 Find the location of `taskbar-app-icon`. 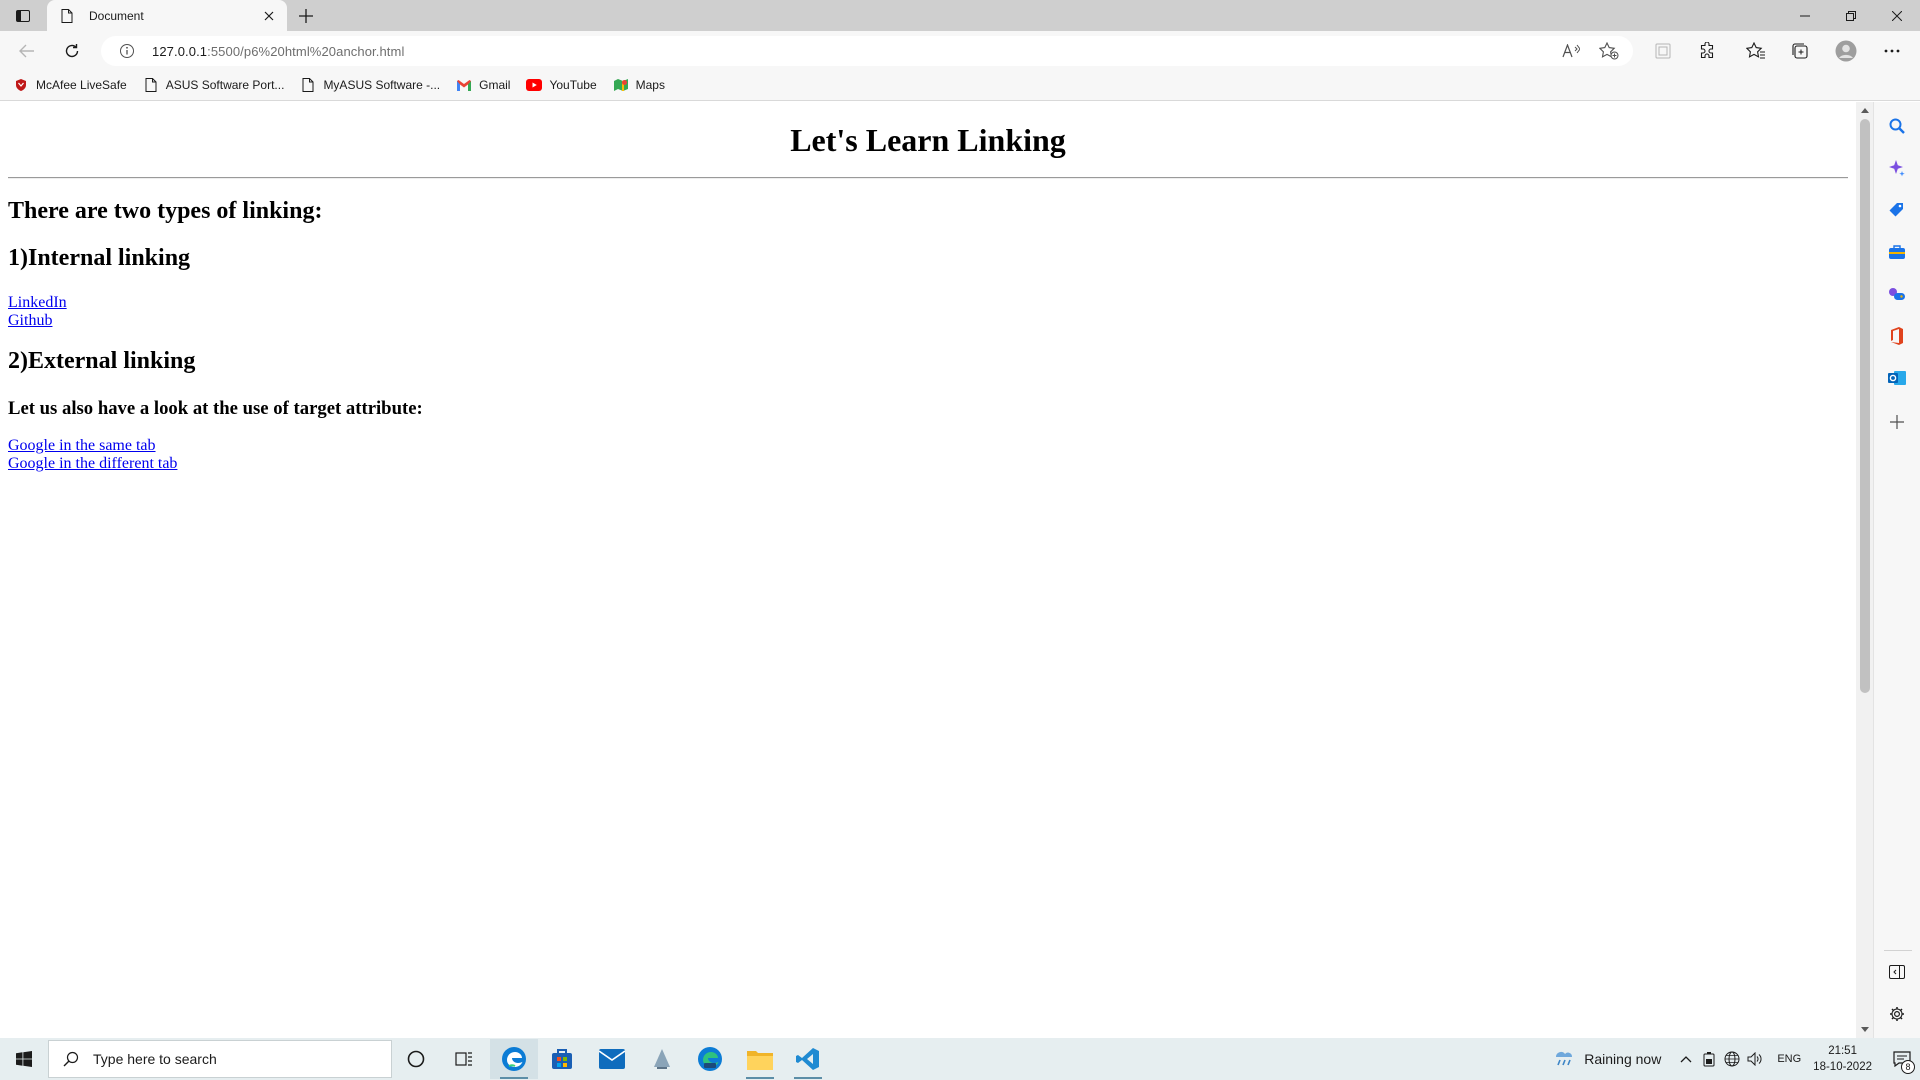

taskbar-app-icon is located at coordinates (662, 1059).